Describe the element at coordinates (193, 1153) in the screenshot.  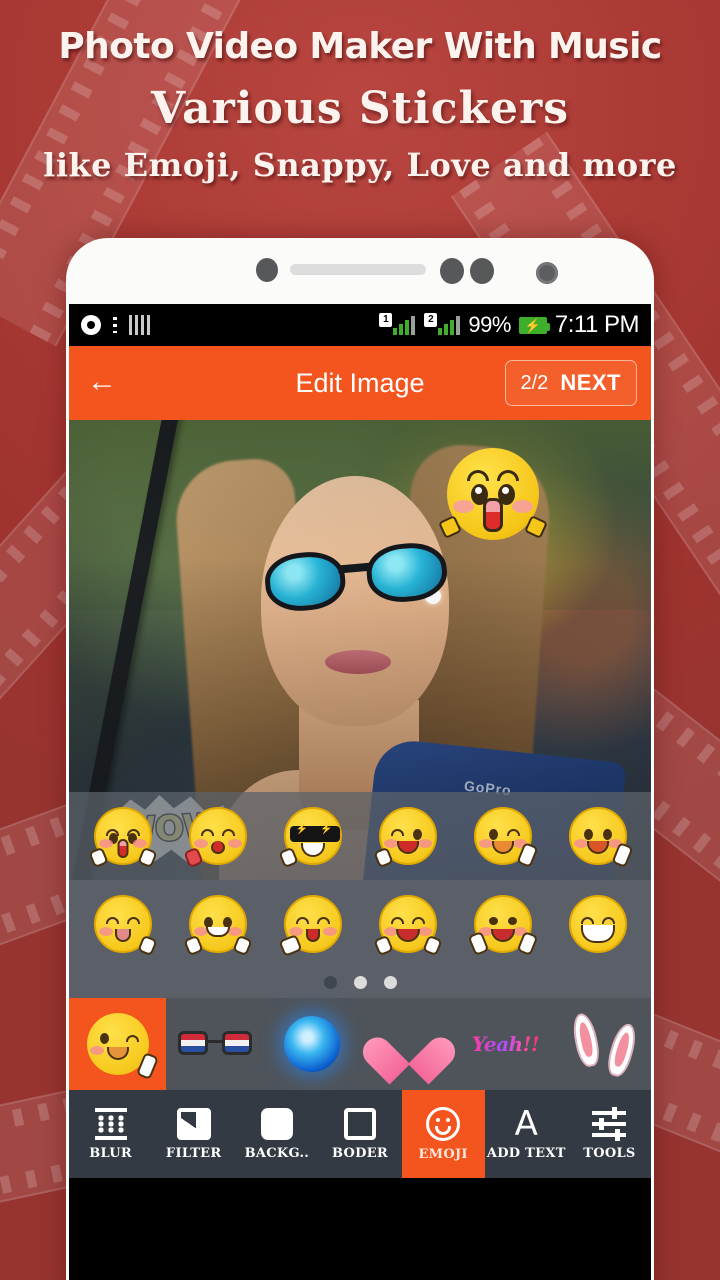
I see `tab-filter-label: FILTER` at that location.